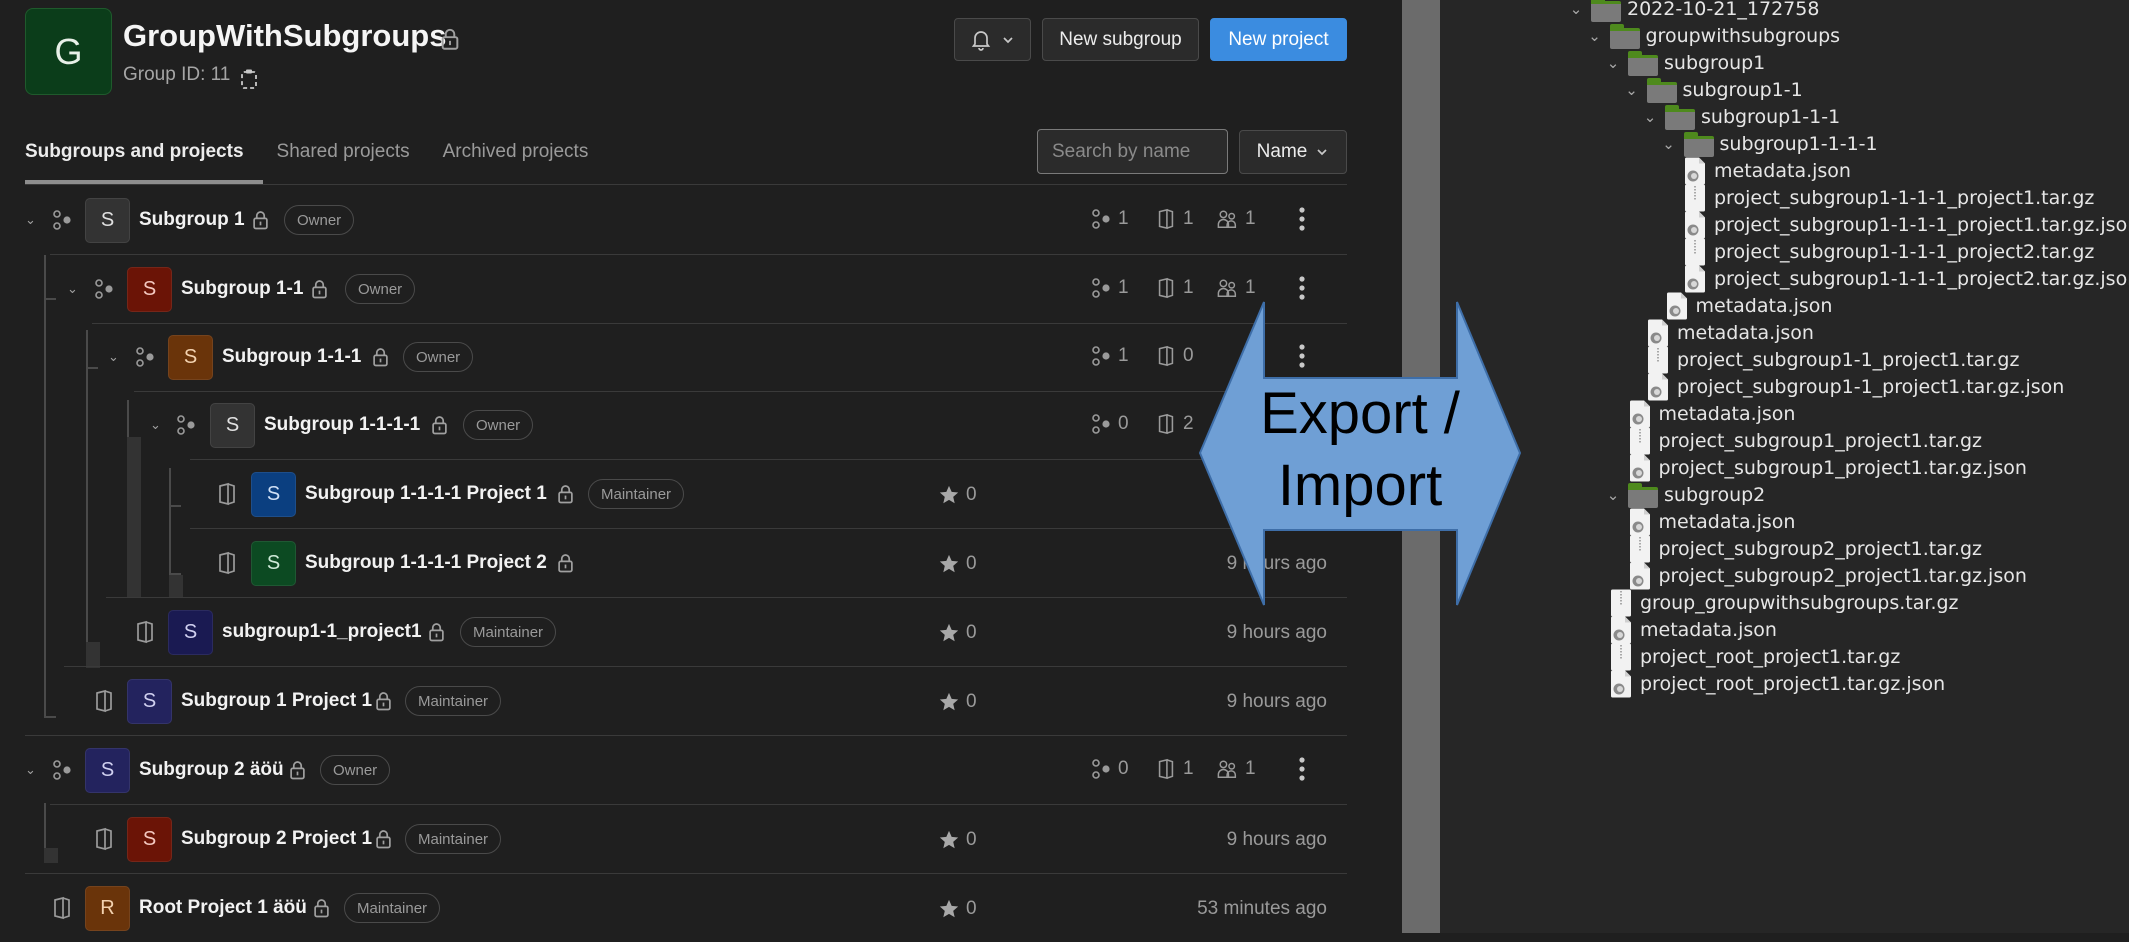 The image size is (2129, 942). I want to click on row-name-link: Subgroup 1, so click(192, 220).